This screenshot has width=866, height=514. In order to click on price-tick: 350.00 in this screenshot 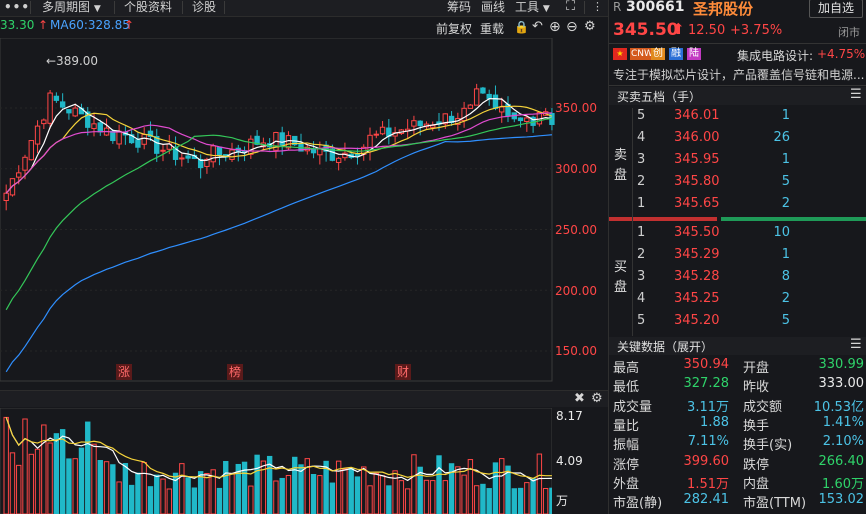, I will do `click(576, 108)`.